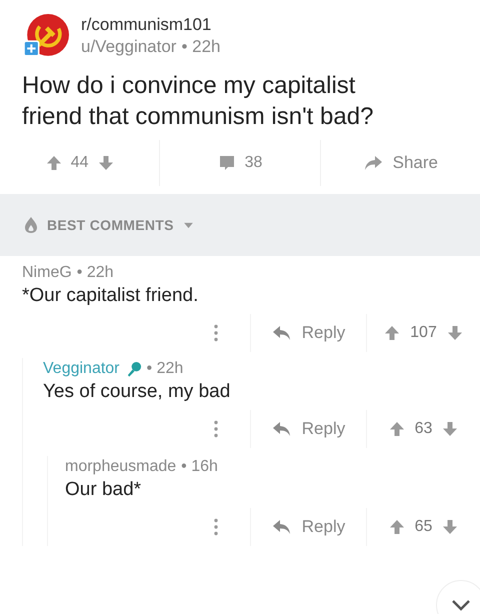 The image size is (480, 614). What do you see at coordinates (128, 47) in the screenshot?
I see `post-author: u/Vegginator` at bounding box center [128, 47].